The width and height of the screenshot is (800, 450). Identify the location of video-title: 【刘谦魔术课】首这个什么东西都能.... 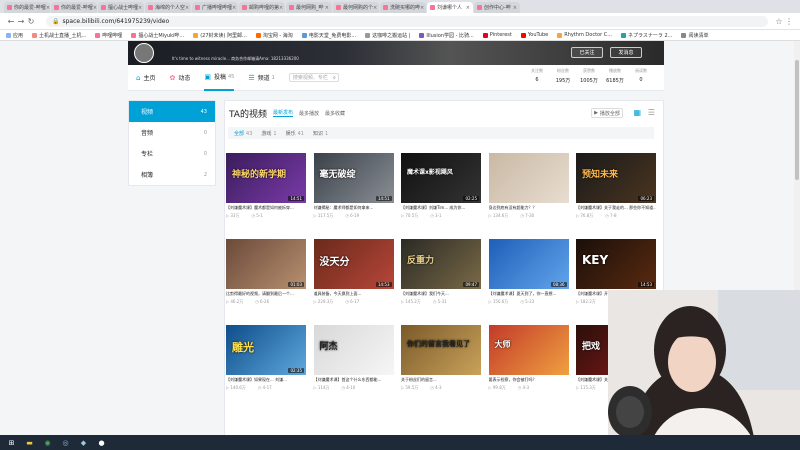
(354, 380).